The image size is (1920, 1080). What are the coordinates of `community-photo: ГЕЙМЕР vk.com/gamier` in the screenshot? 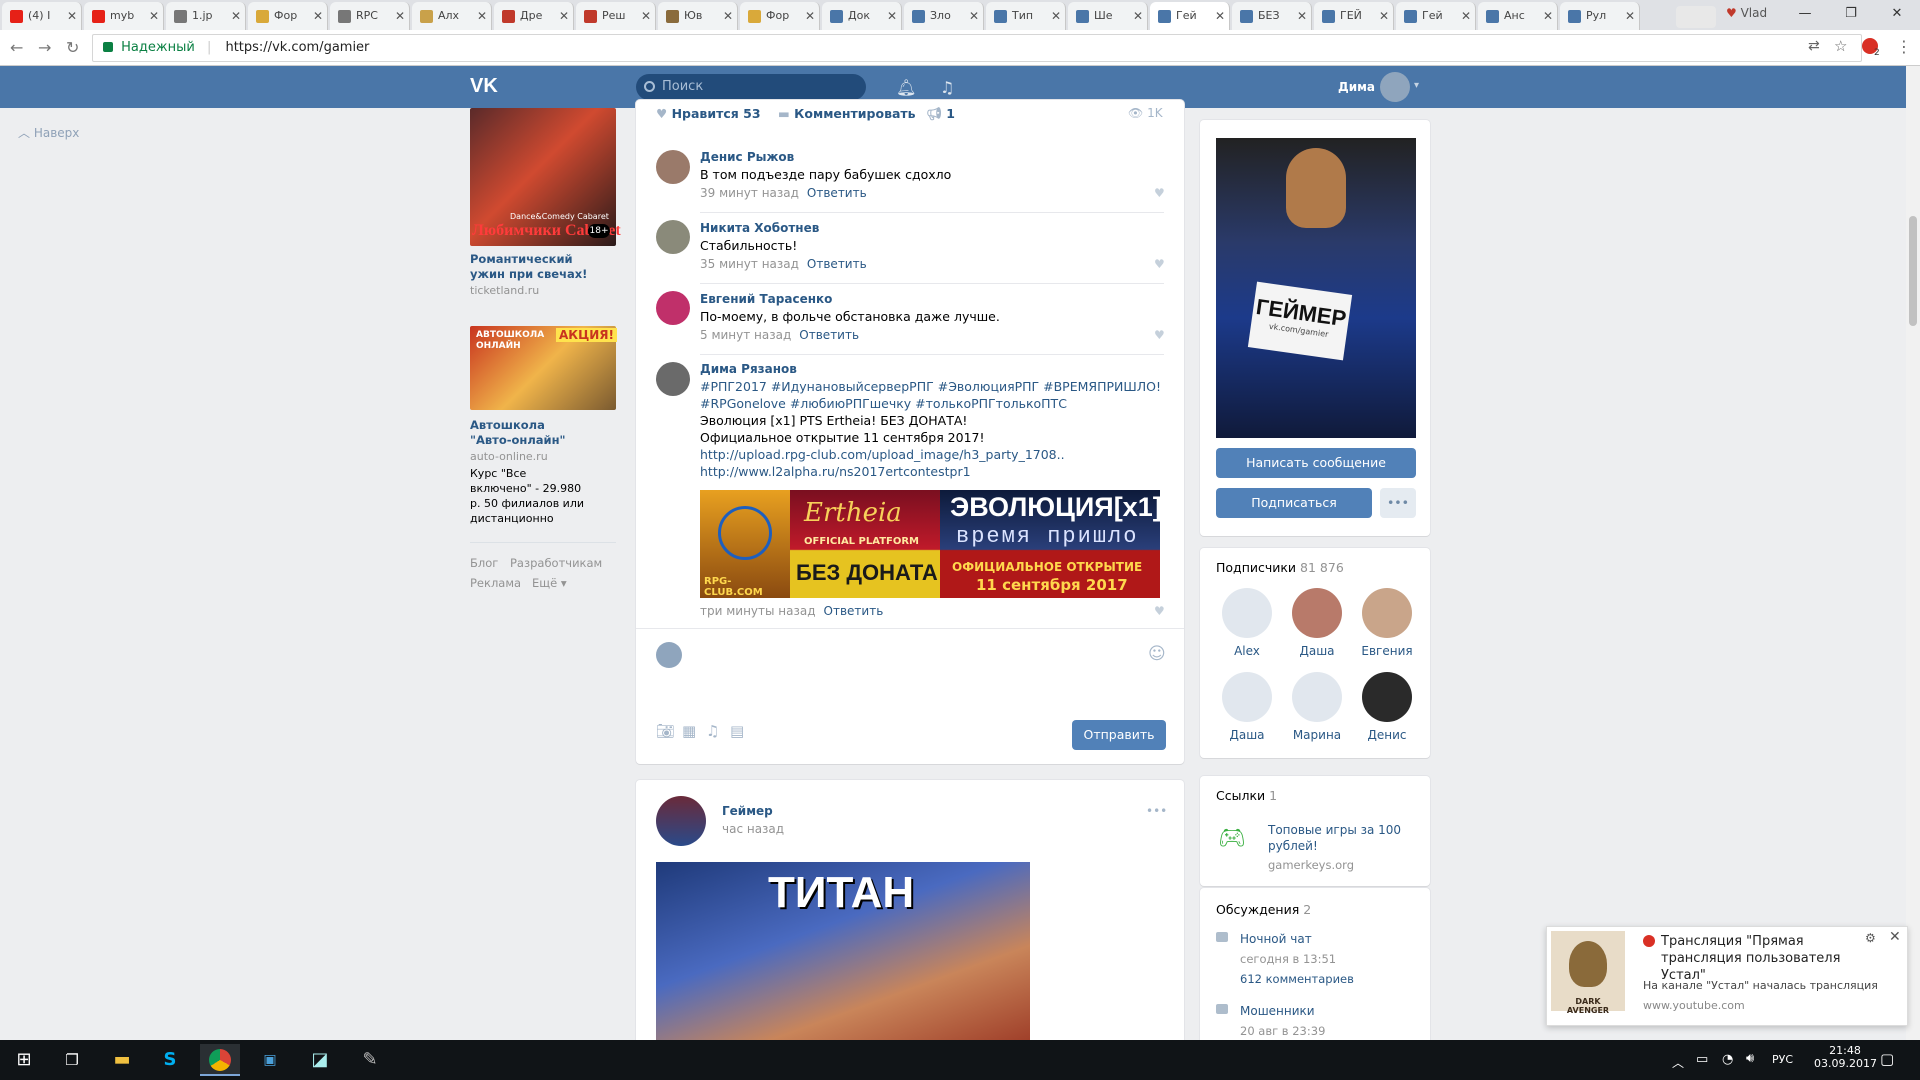 It's located at (1316, 288).